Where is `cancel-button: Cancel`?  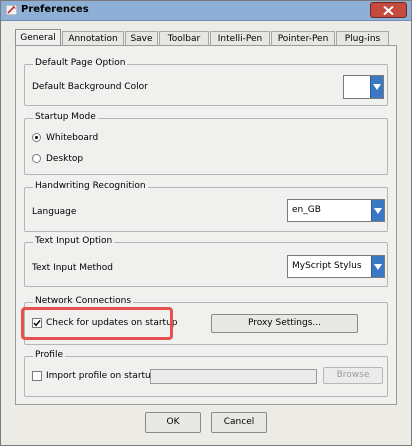 cancel-button: Cancel is located at coordinates (239, 422).